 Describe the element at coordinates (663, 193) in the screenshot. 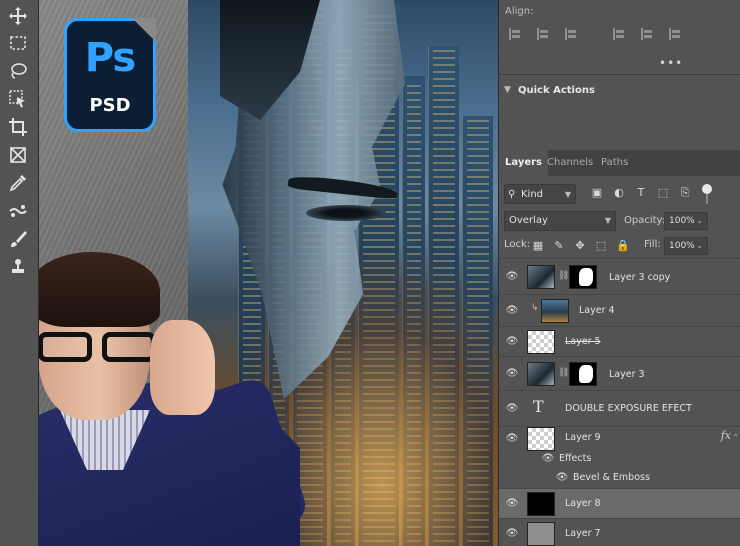

I see `shape-filter-icon: ⬚` at that location.